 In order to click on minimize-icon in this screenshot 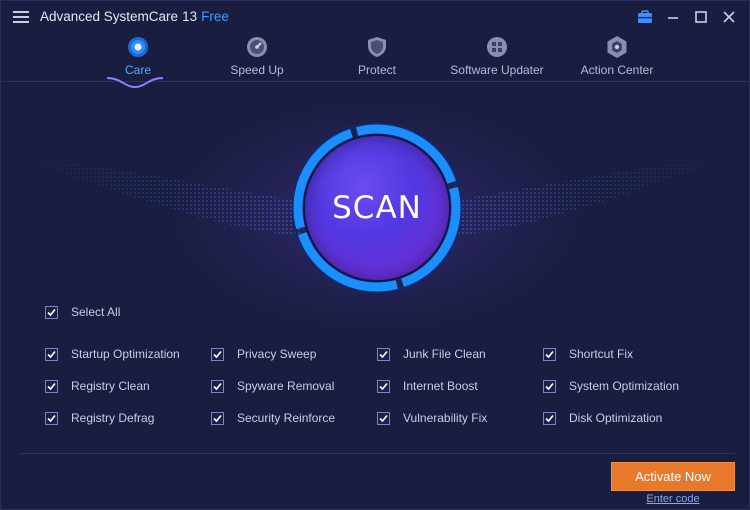, I will do `click(673, 17)`.